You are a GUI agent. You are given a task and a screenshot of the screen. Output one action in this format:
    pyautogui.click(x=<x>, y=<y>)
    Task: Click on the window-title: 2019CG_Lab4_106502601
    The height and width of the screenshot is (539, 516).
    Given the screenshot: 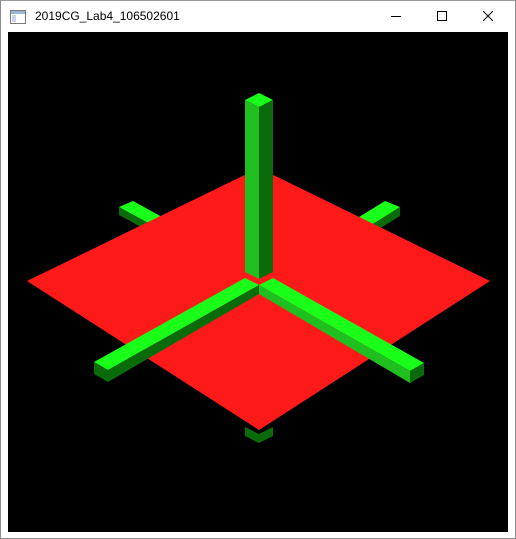 What is the action you would take?
    pyautogui.click(x=107, y=16)
    